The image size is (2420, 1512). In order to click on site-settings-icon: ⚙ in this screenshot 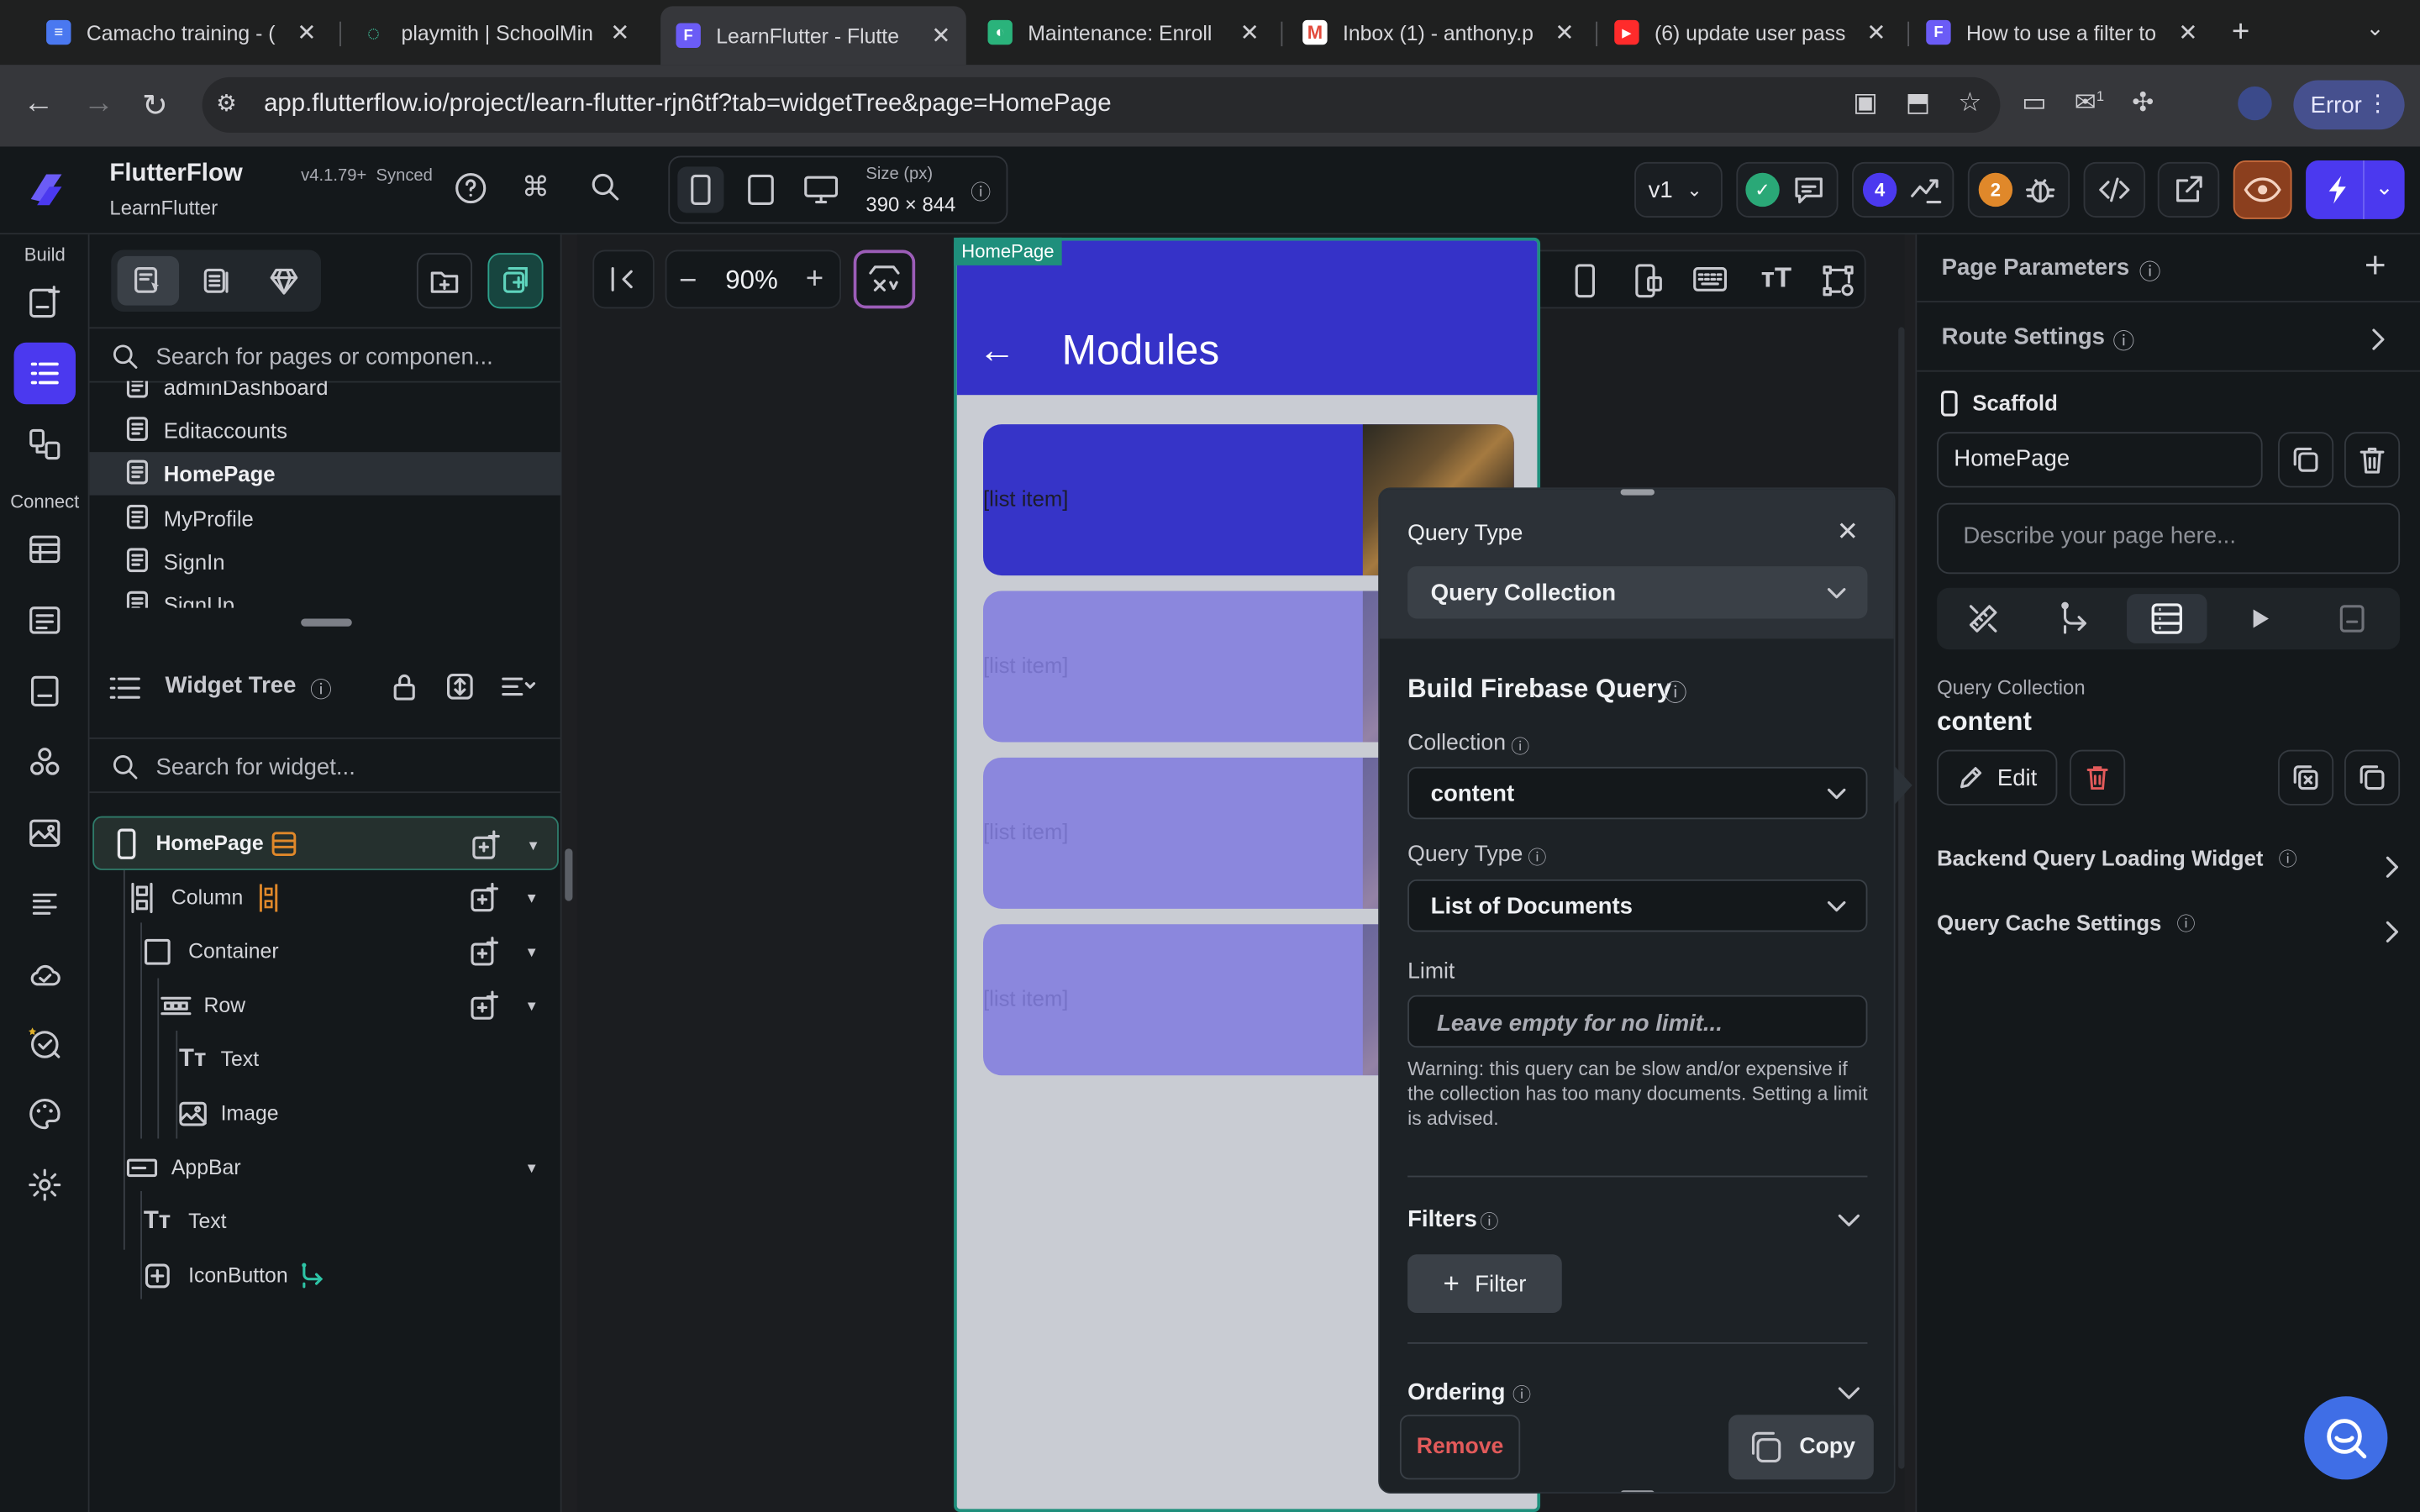, I will do `click(226, 103)`.